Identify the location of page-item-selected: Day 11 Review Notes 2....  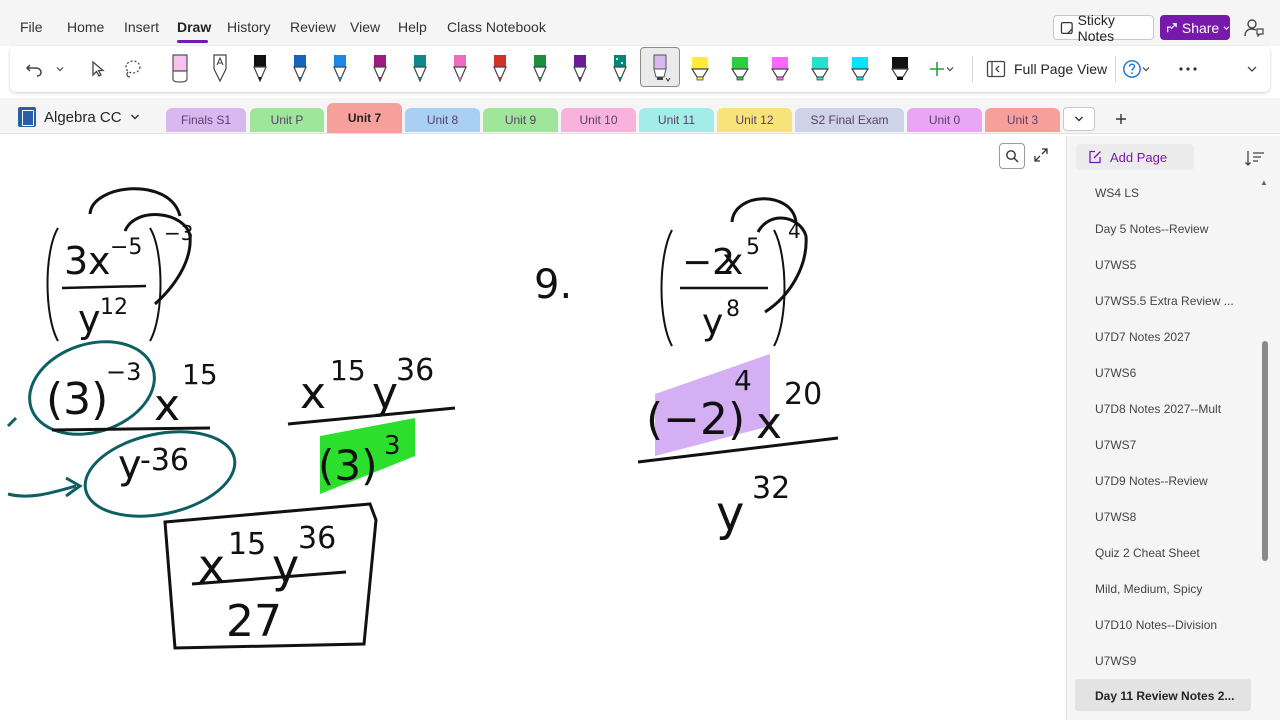
(1175, 696).